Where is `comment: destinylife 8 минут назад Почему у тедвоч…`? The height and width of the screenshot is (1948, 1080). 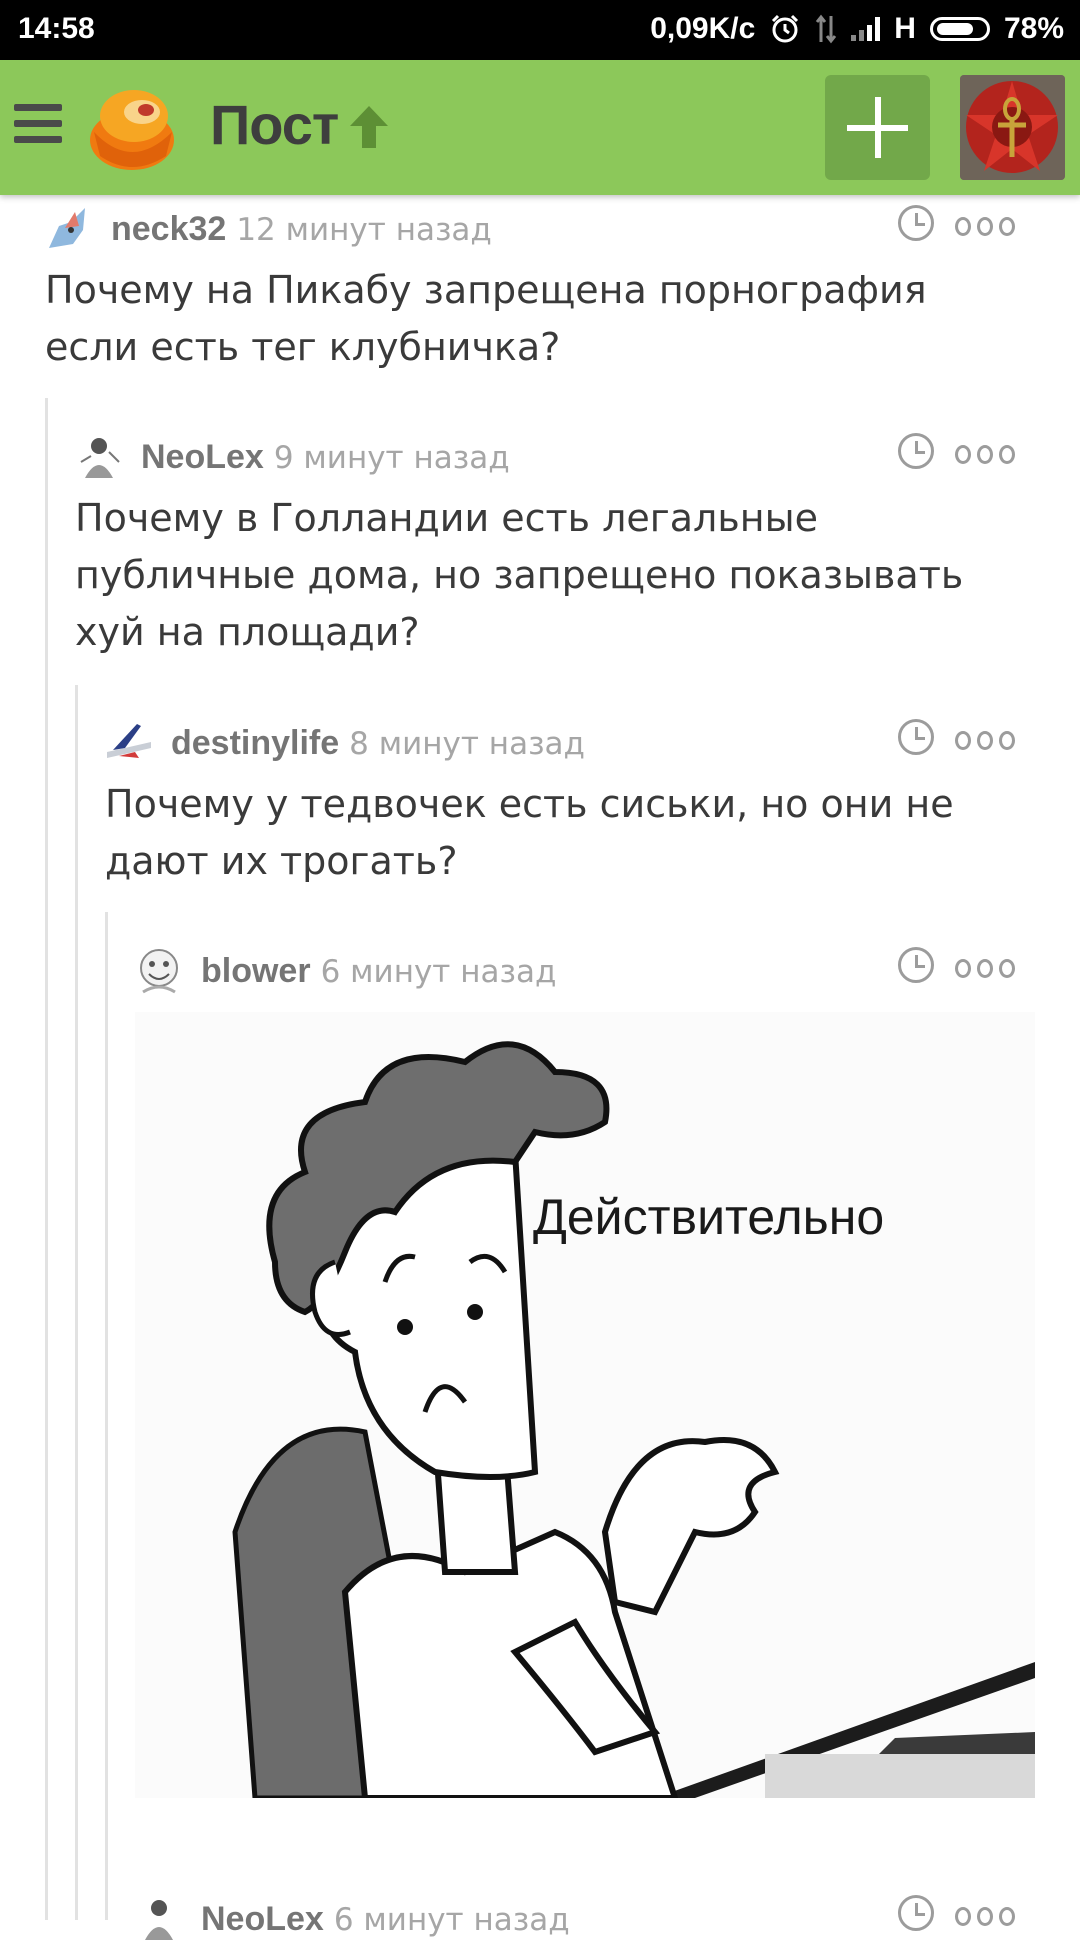
comment: destinylife 8 минут назад Почему у тедвоч… is located at coordinates (575, 801).